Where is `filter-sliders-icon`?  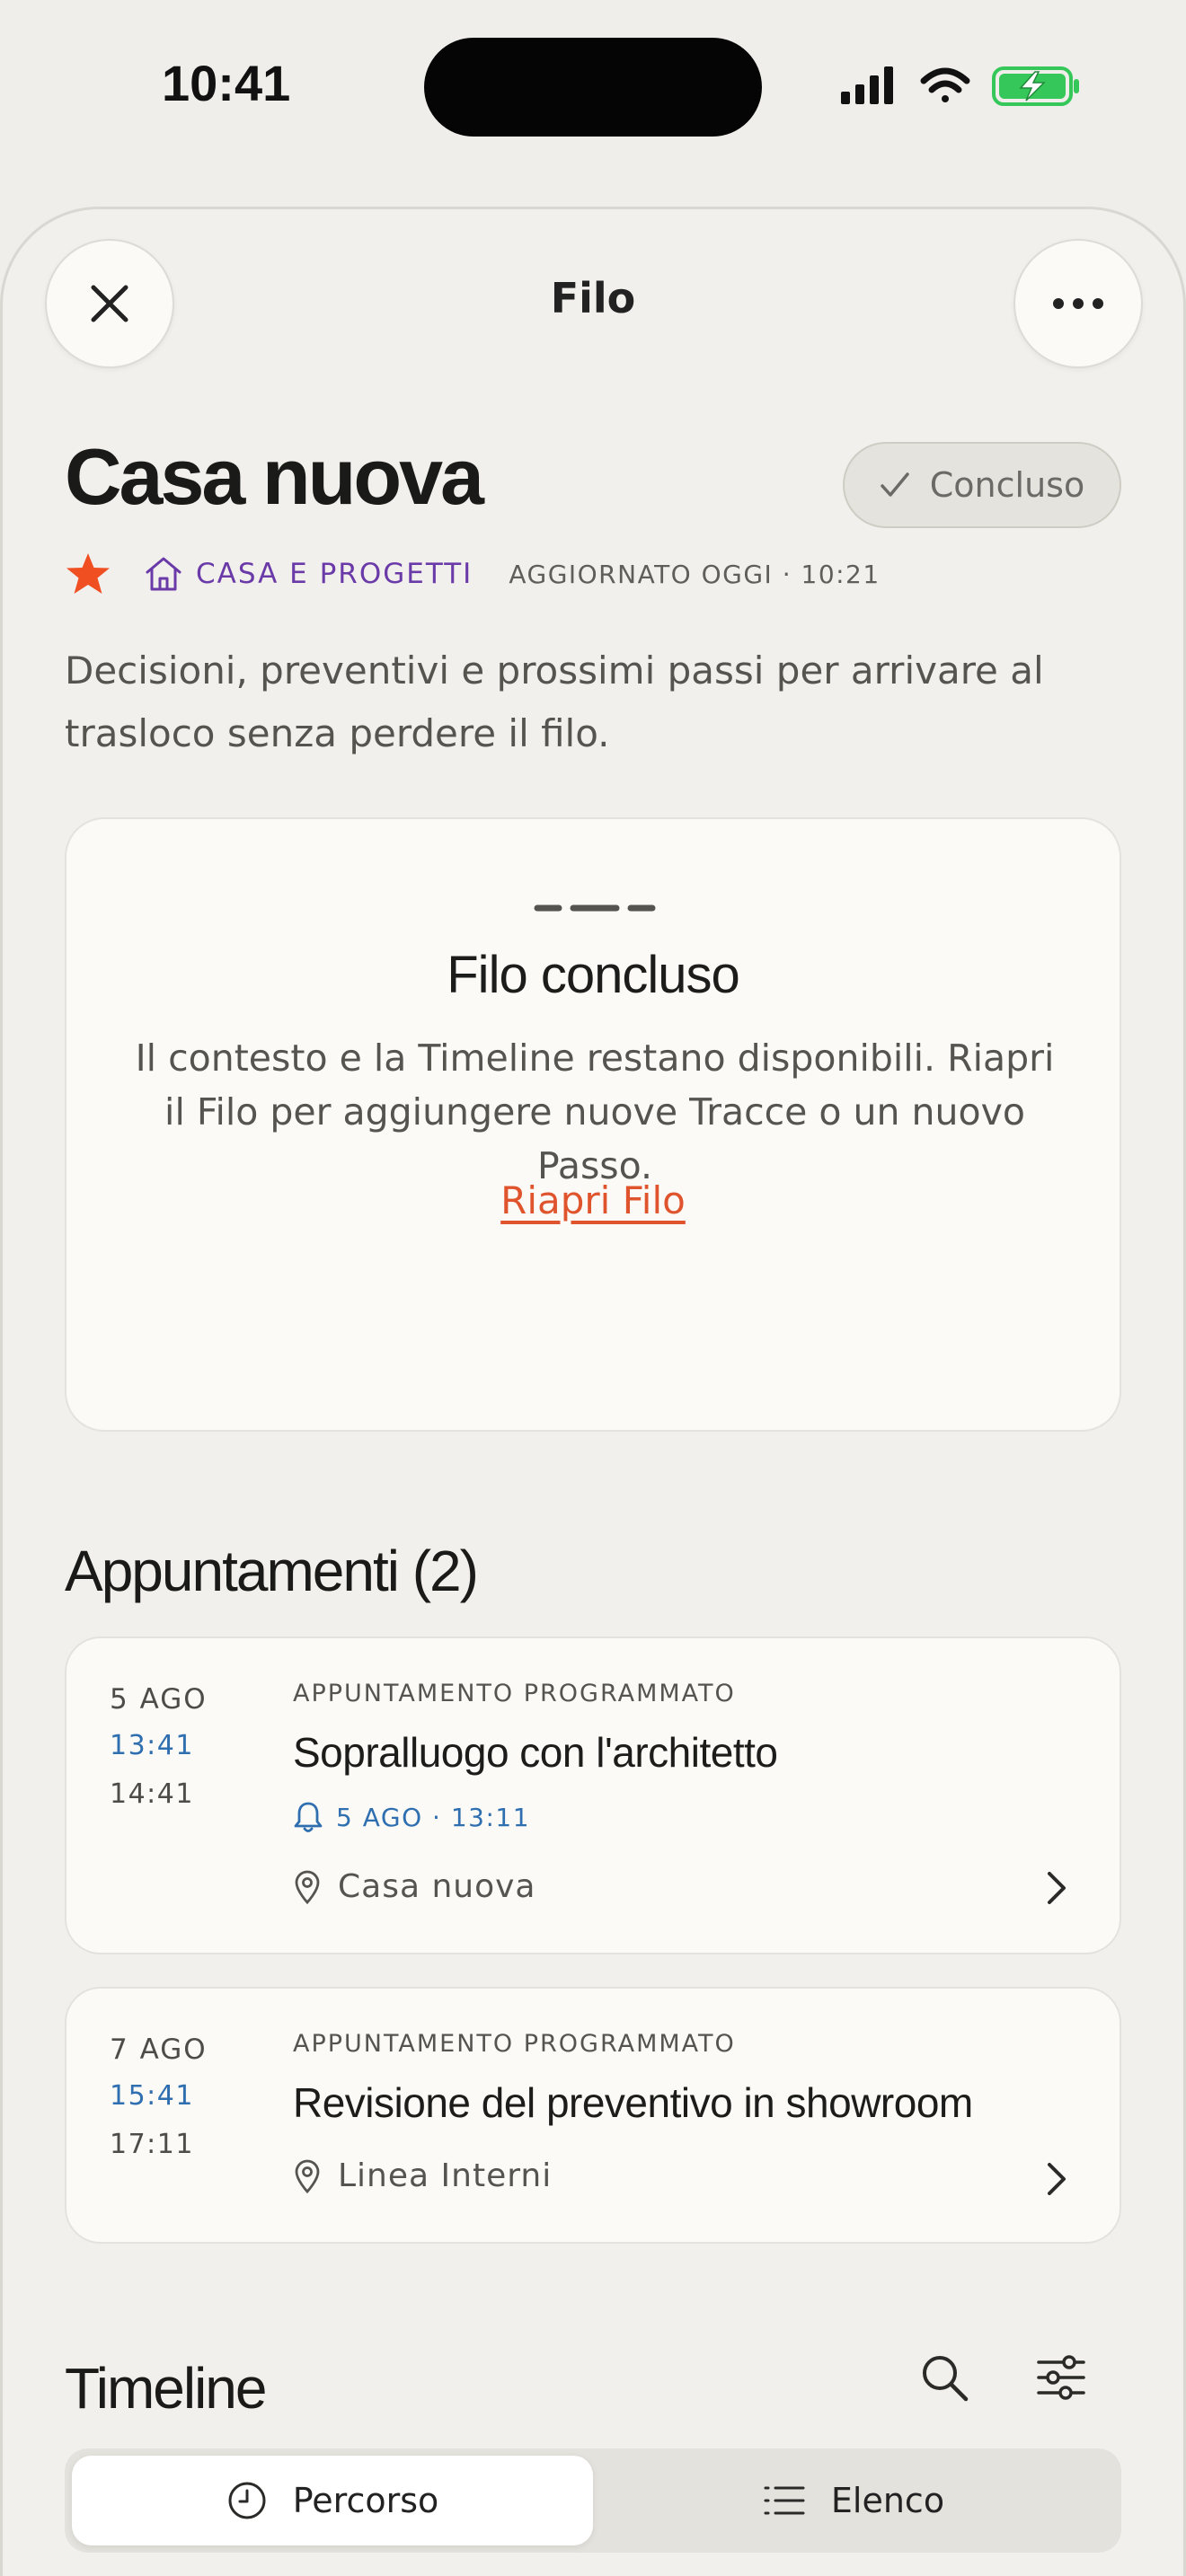
filter-sliders-icon is located at coordinates (1061, 2377).